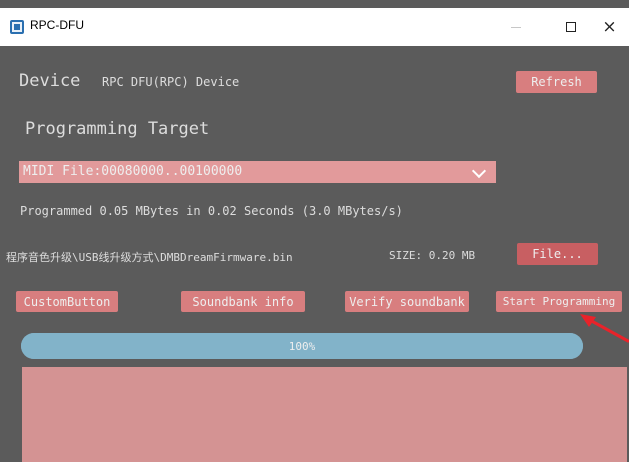 The height and width of the screenshot is (462, 629). I want to click on programming-target-select: MIDI File:00080000..00100000, so click(257, 172).